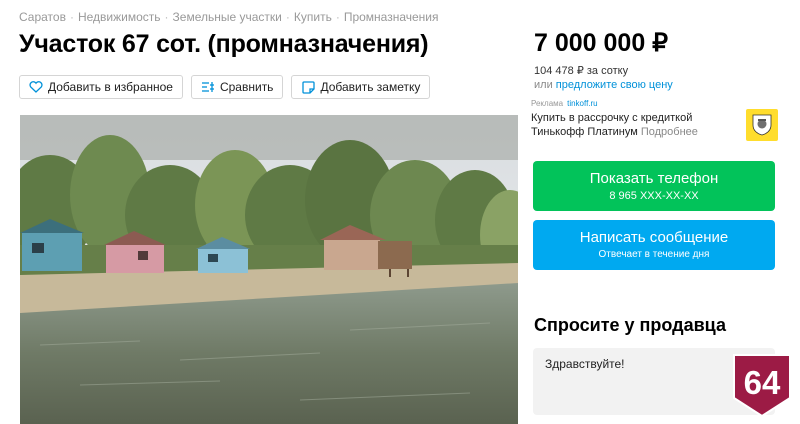  I want to click on offer-prefix: или, so click(543, 85).